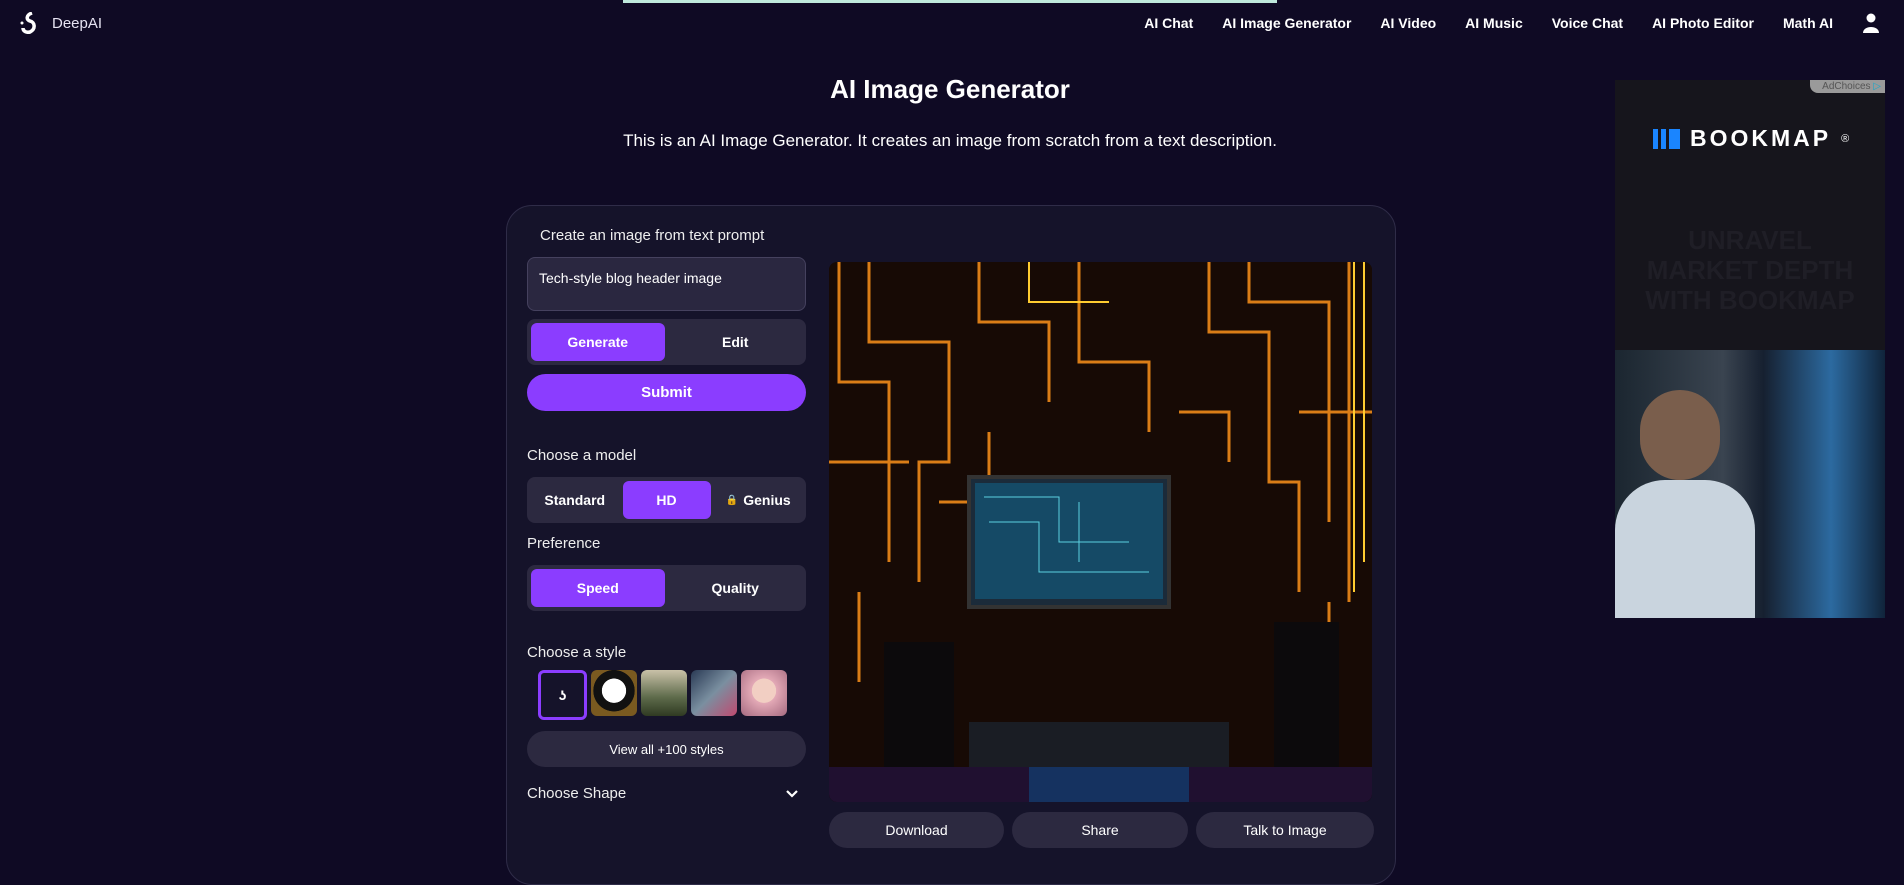 The height and width of the screenshot is (885, 1904). Describe the element at coordinates (666, 342) in the screenshot. I see `mode-toggle: Generate Edit` at that location.